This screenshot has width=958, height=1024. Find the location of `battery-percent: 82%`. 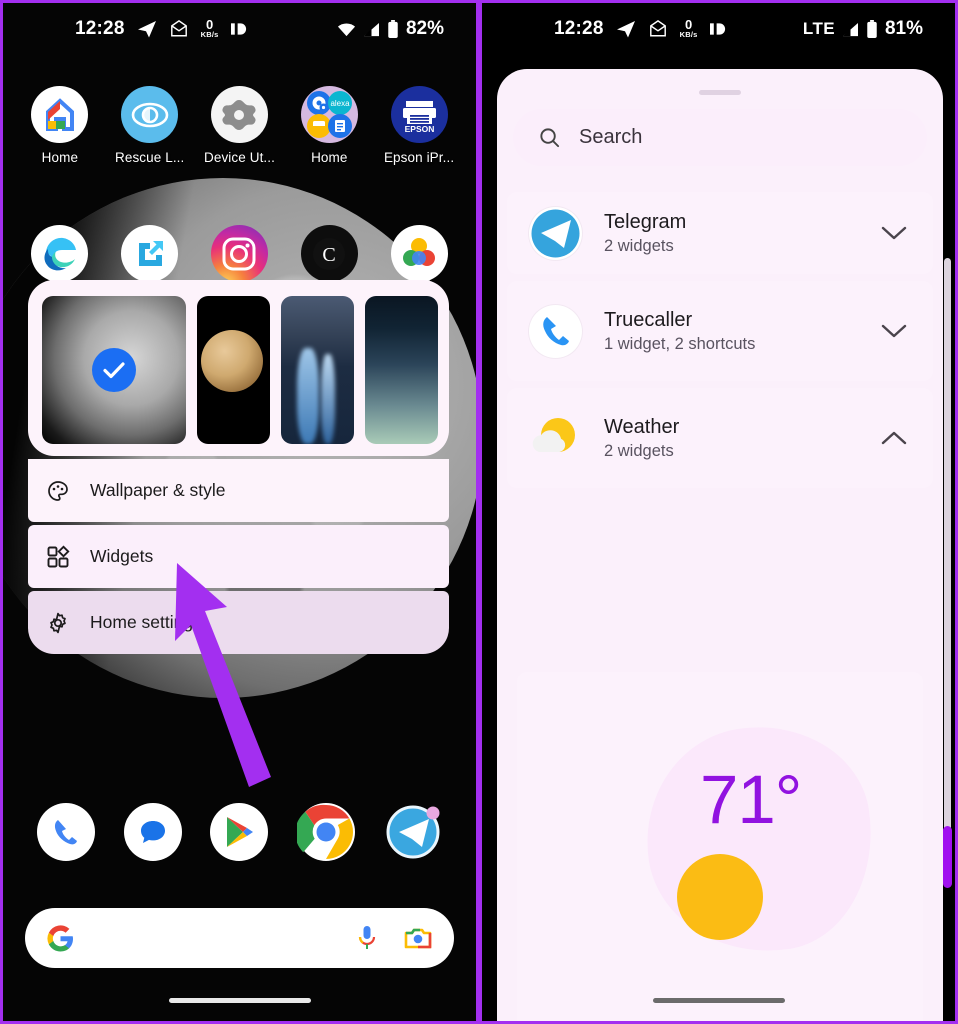

battery-percent: 82% is located at coordinates (424, 28).